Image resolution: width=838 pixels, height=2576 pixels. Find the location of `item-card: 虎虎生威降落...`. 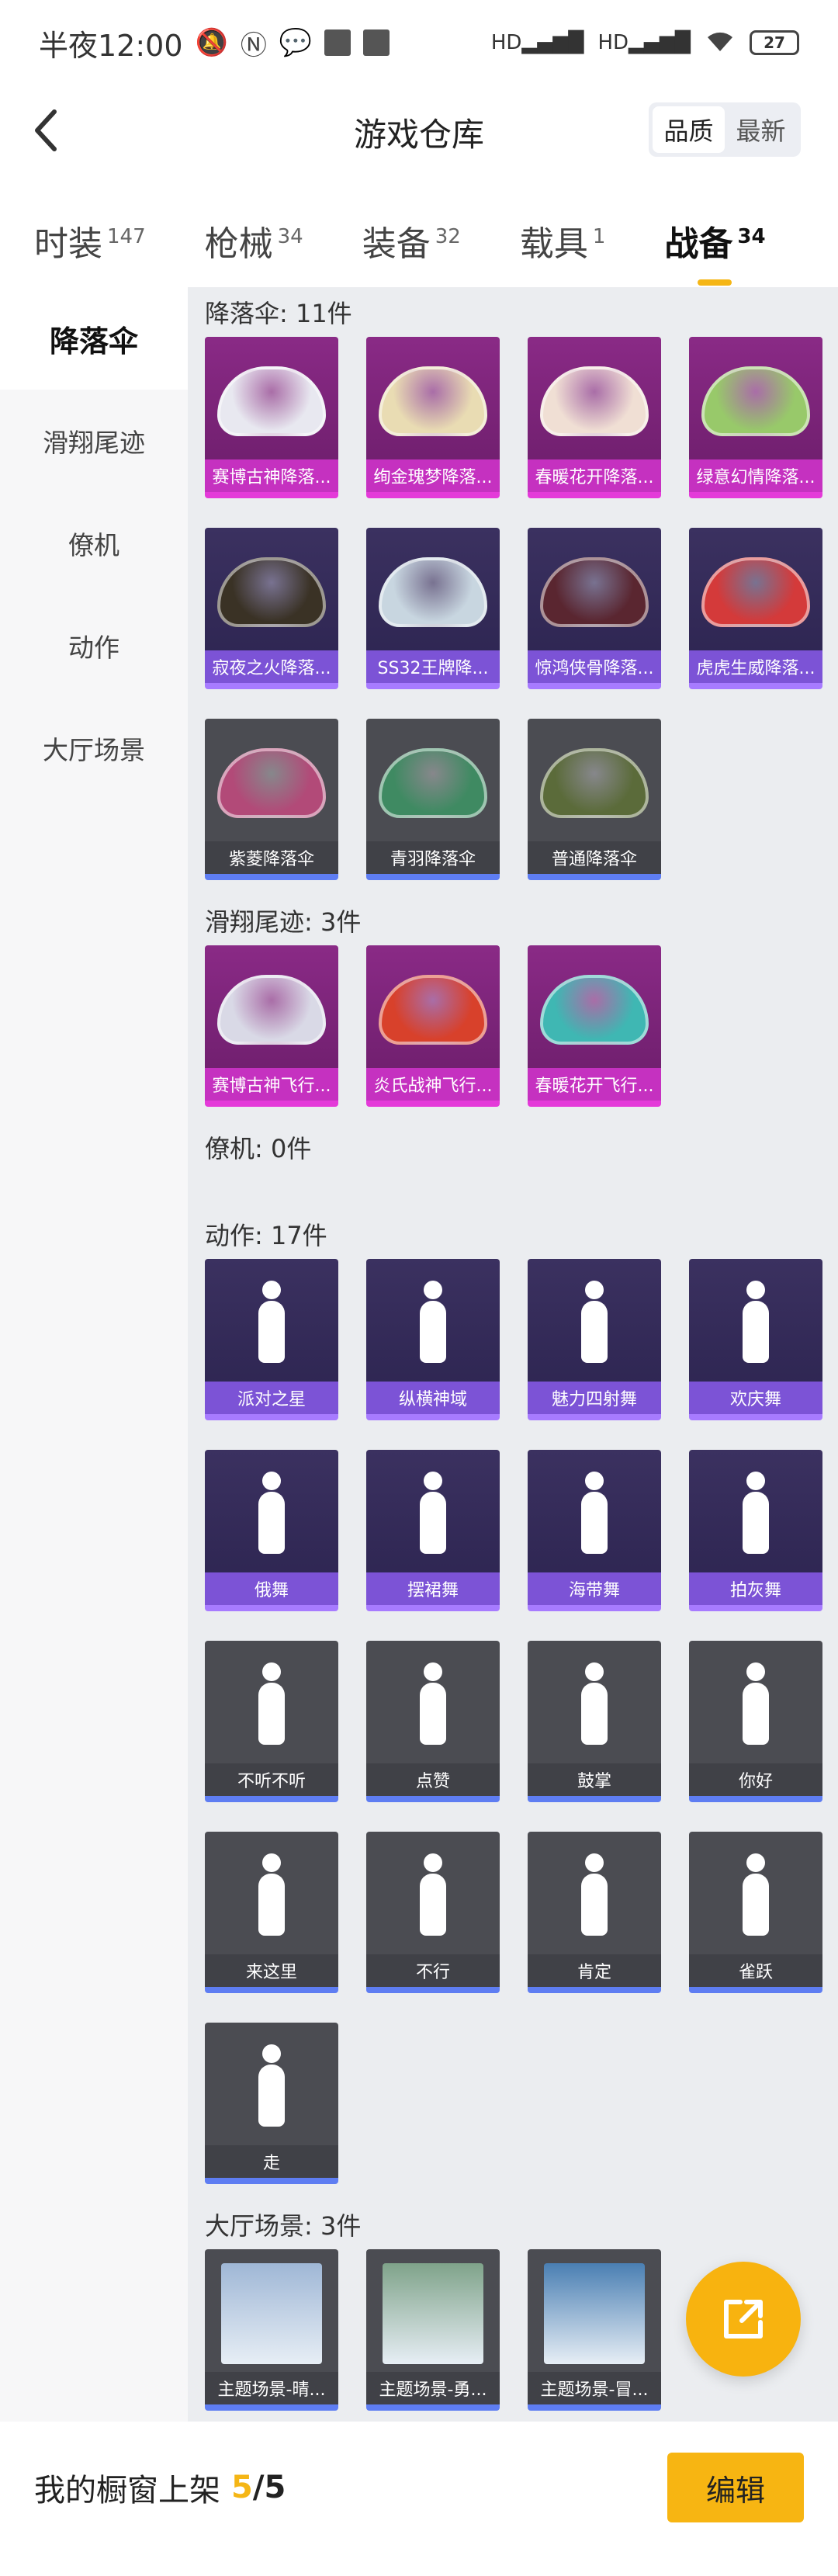

item-card: 虎虎生威降落... is located at coordinates (755, 608).